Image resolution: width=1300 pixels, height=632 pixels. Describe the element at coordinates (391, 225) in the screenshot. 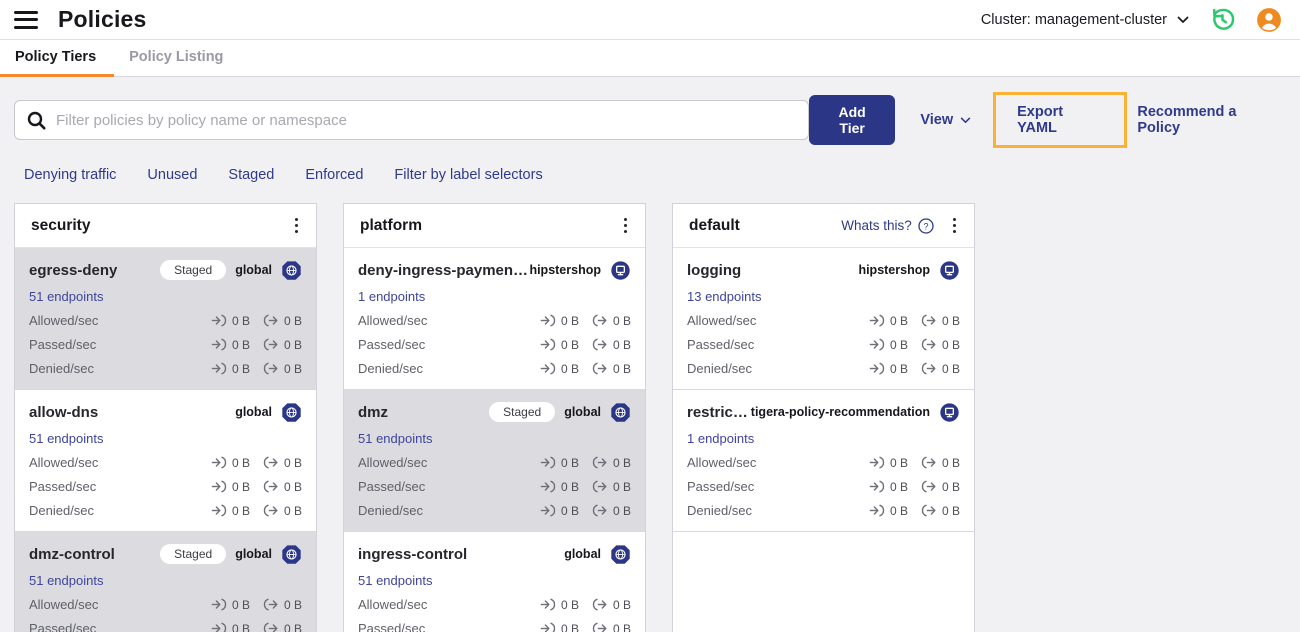

I see `tier-name: platform` at that location.